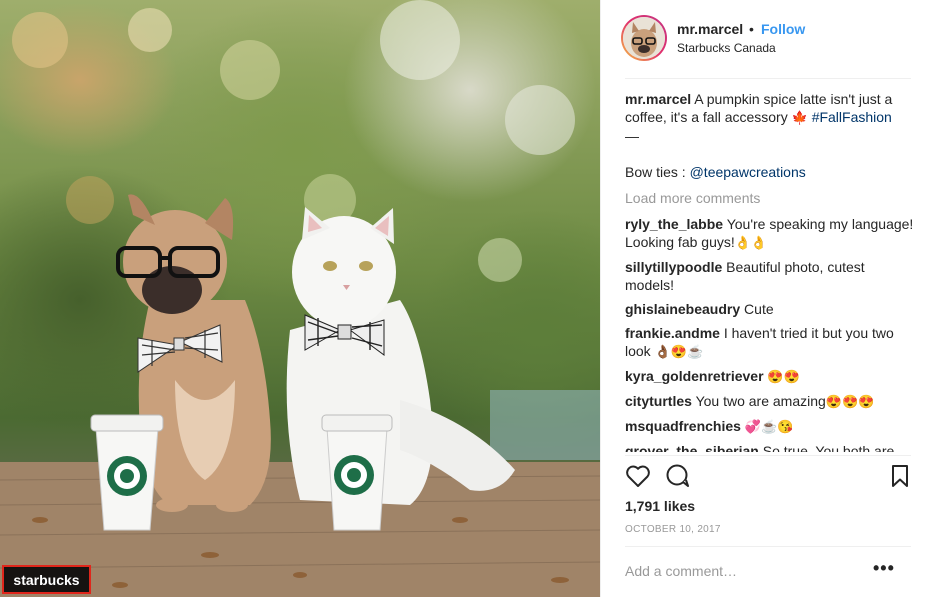 The height and width of the screenshot is (597, 933). Describe the element at coordinates (770, 198) in the screenshot. I see `load-more-comments: Load more comments` at that location.